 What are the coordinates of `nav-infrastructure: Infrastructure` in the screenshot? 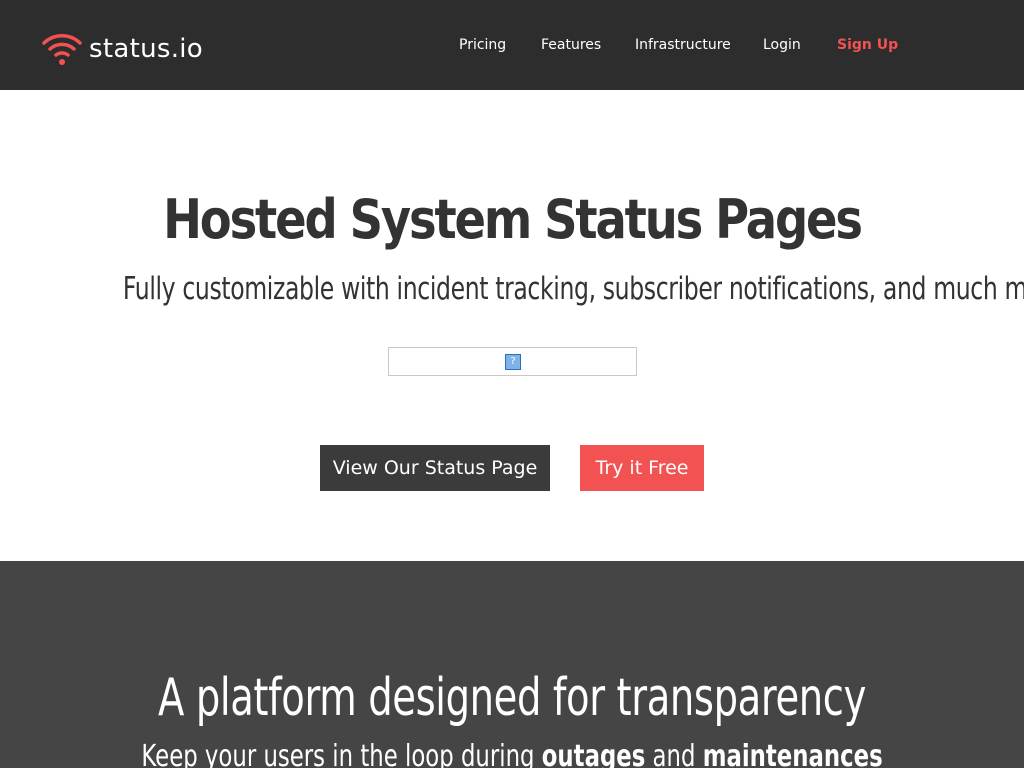 It's located at (683, 45).